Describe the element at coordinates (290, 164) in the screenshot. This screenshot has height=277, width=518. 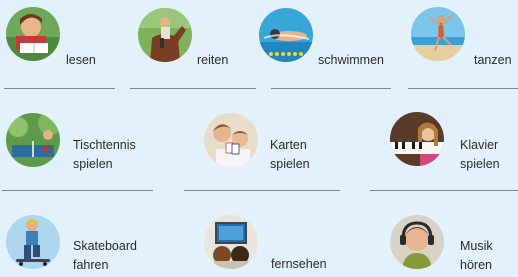
I see `label-karten-2: spielen` at that location.